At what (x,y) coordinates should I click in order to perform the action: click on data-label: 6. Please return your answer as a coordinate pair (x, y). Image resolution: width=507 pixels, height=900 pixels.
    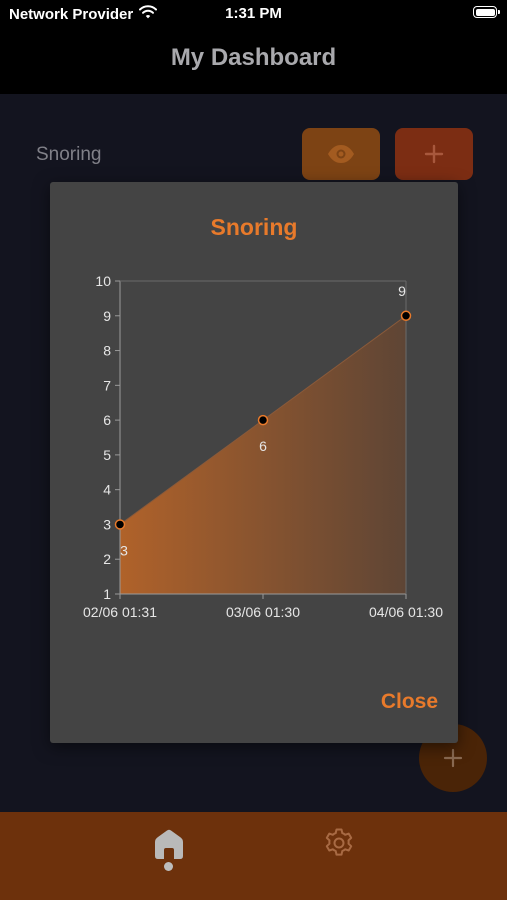
    Looking at the image, I should click on (263, 446).